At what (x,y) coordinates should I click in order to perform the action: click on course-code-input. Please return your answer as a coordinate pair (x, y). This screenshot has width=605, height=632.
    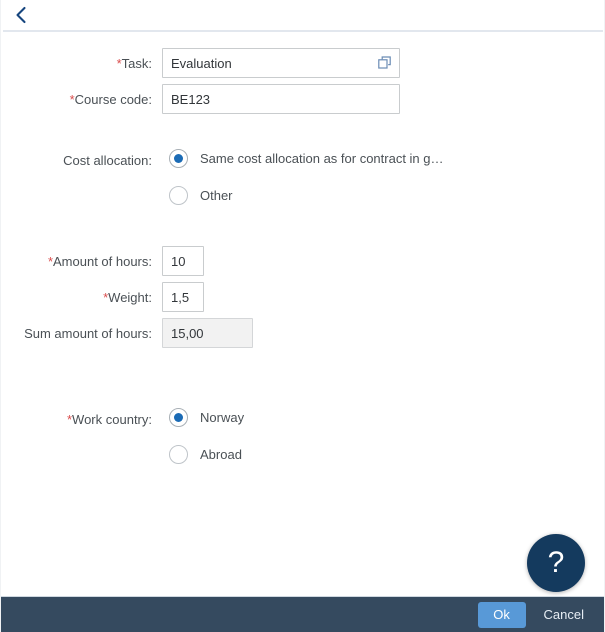
    Looking at the image, I should click on (281, 99).